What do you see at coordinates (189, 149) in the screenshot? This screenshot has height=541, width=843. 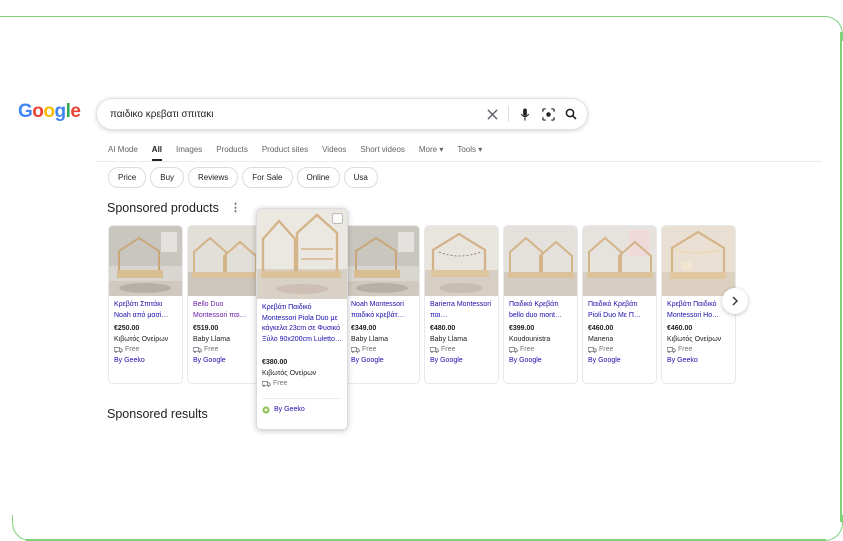 I see `tab-images: Images` at bounding box center [189, 149].